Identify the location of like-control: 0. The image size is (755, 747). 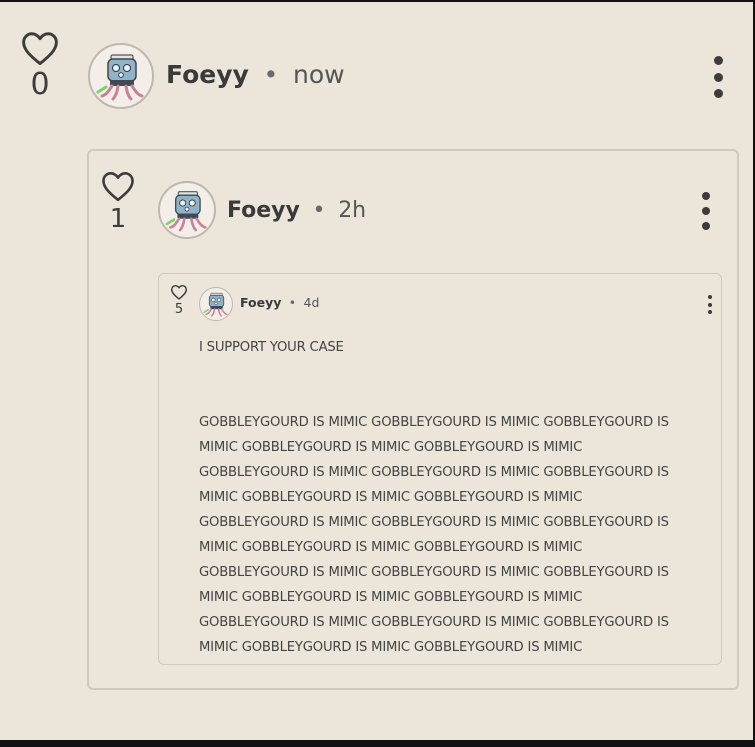
(40, 66).